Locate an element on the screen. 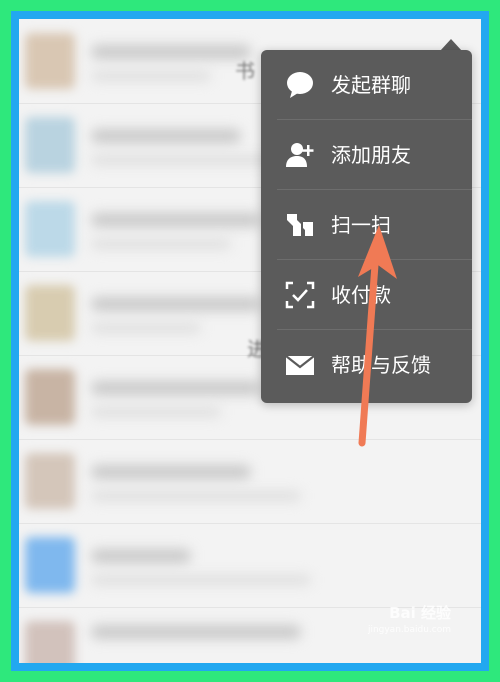 The image size is (500, 682). watermark-logo-text: Bai 经验 is located at coordinates (420, 613).